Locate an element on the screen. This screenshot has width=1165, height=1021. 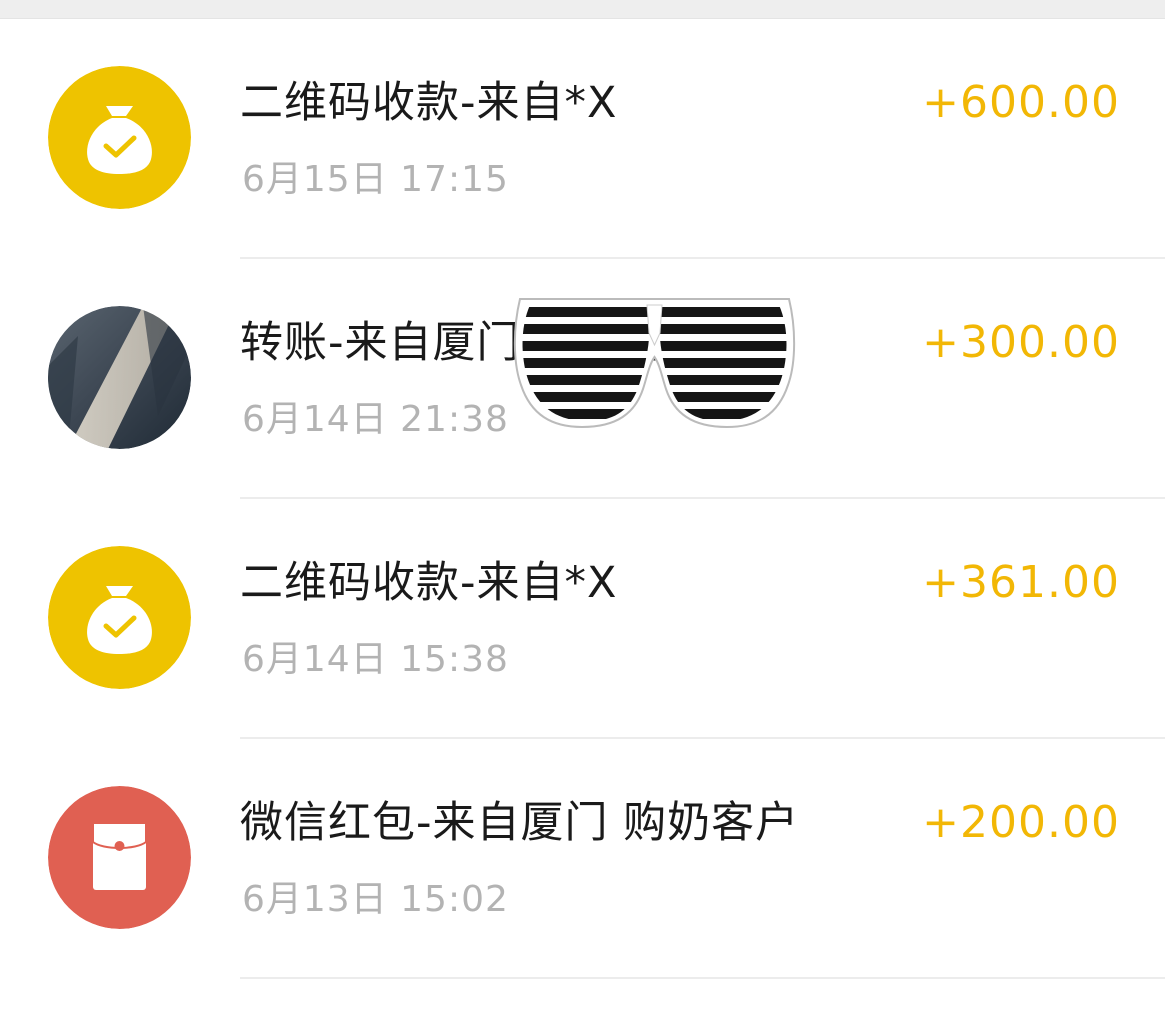
red-packet-icon is located at coordinates (119, 857).